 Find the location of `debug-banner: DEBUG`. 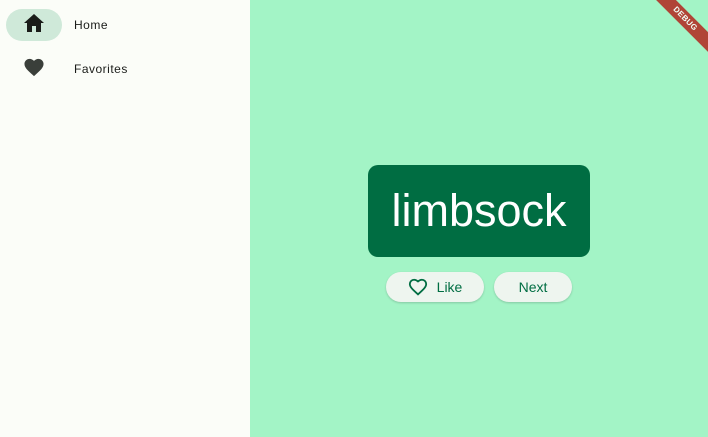

debug-banner: DEBUG is located at coordinates (678, 30).